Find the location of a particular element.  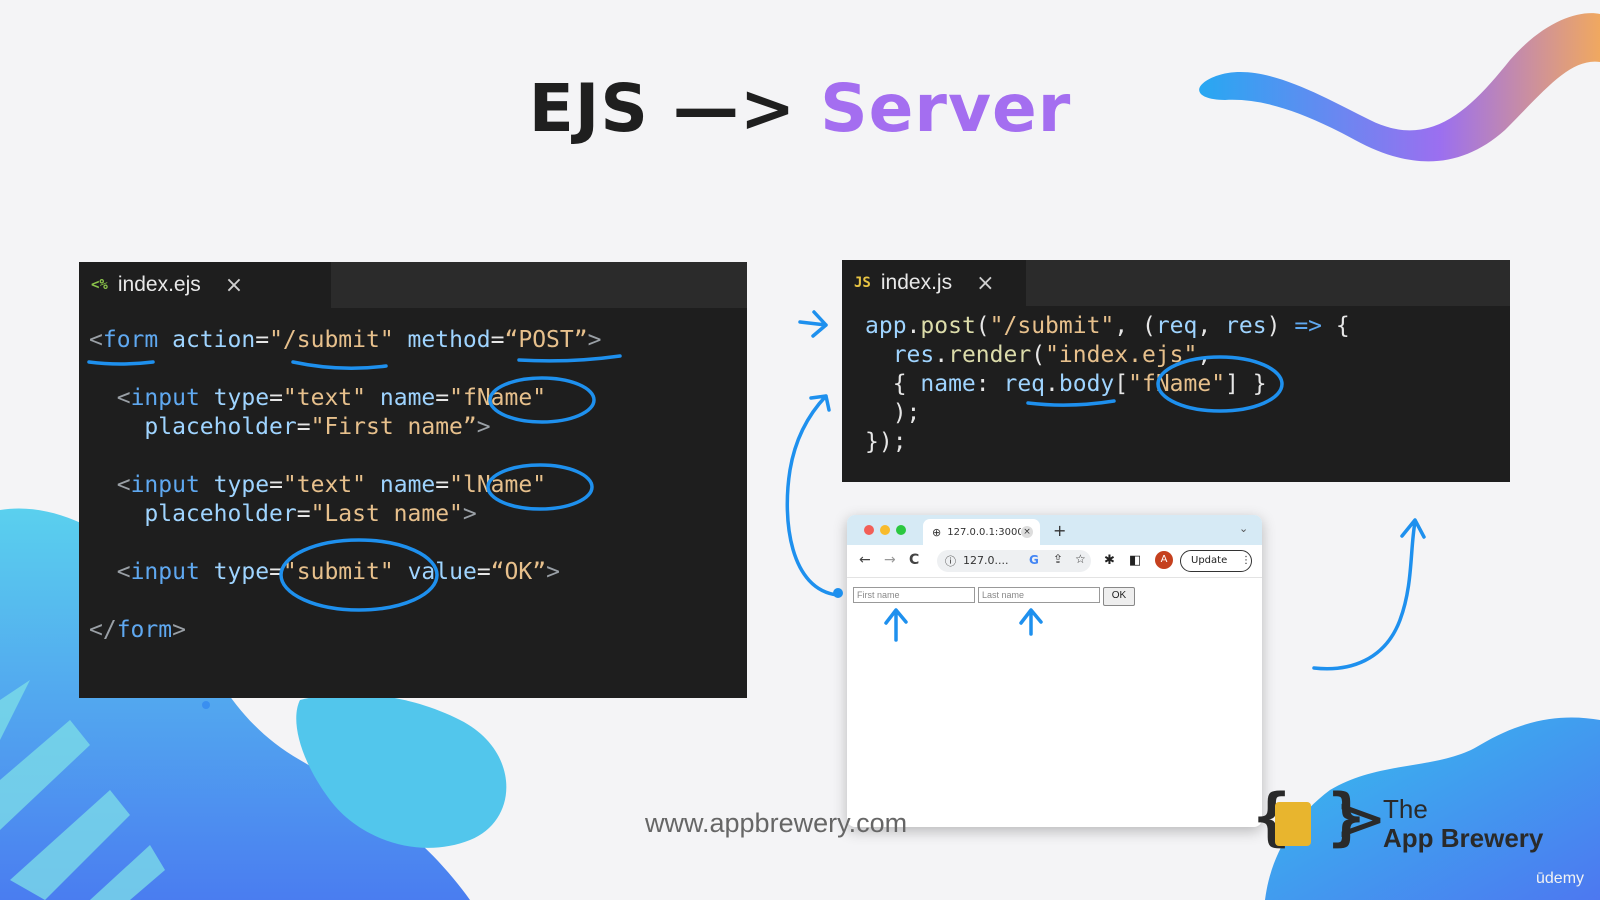

underline-req-body is located at coordinates (1071, 403).